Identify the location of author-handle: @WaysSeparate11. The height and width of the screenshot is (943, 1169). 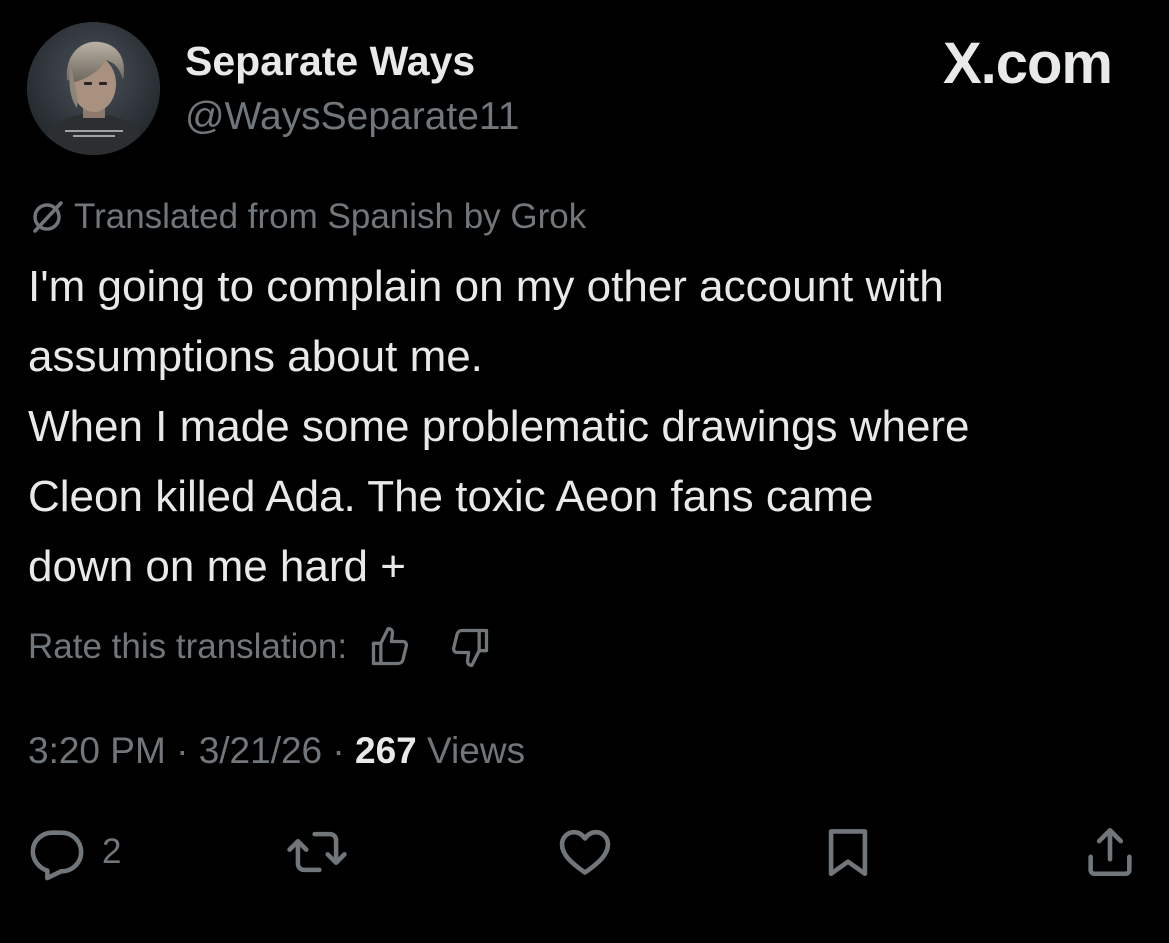
(352, 117).